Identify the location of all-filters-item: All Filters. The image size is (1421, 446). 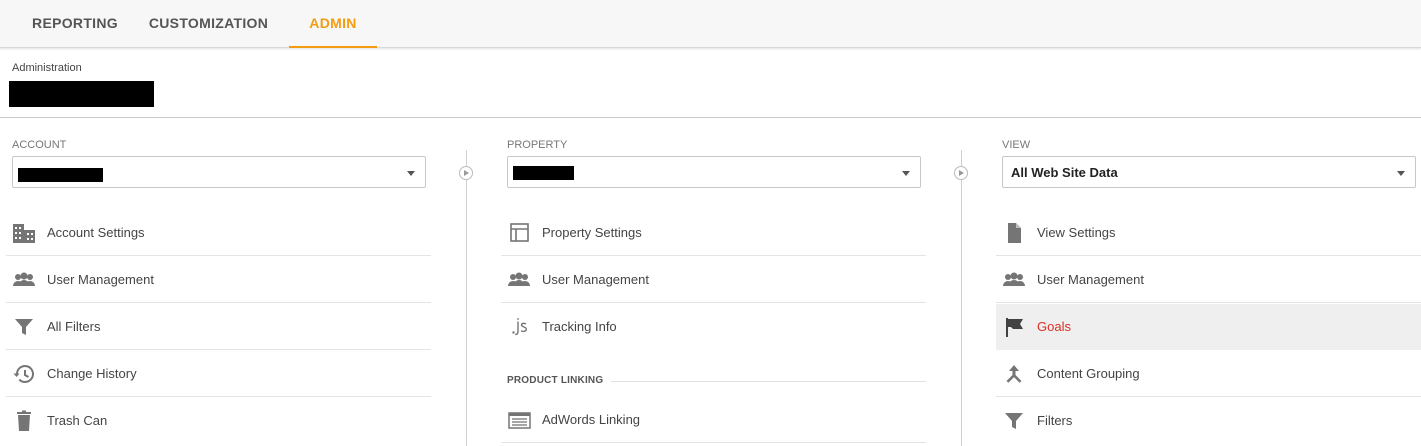
(218, 327).